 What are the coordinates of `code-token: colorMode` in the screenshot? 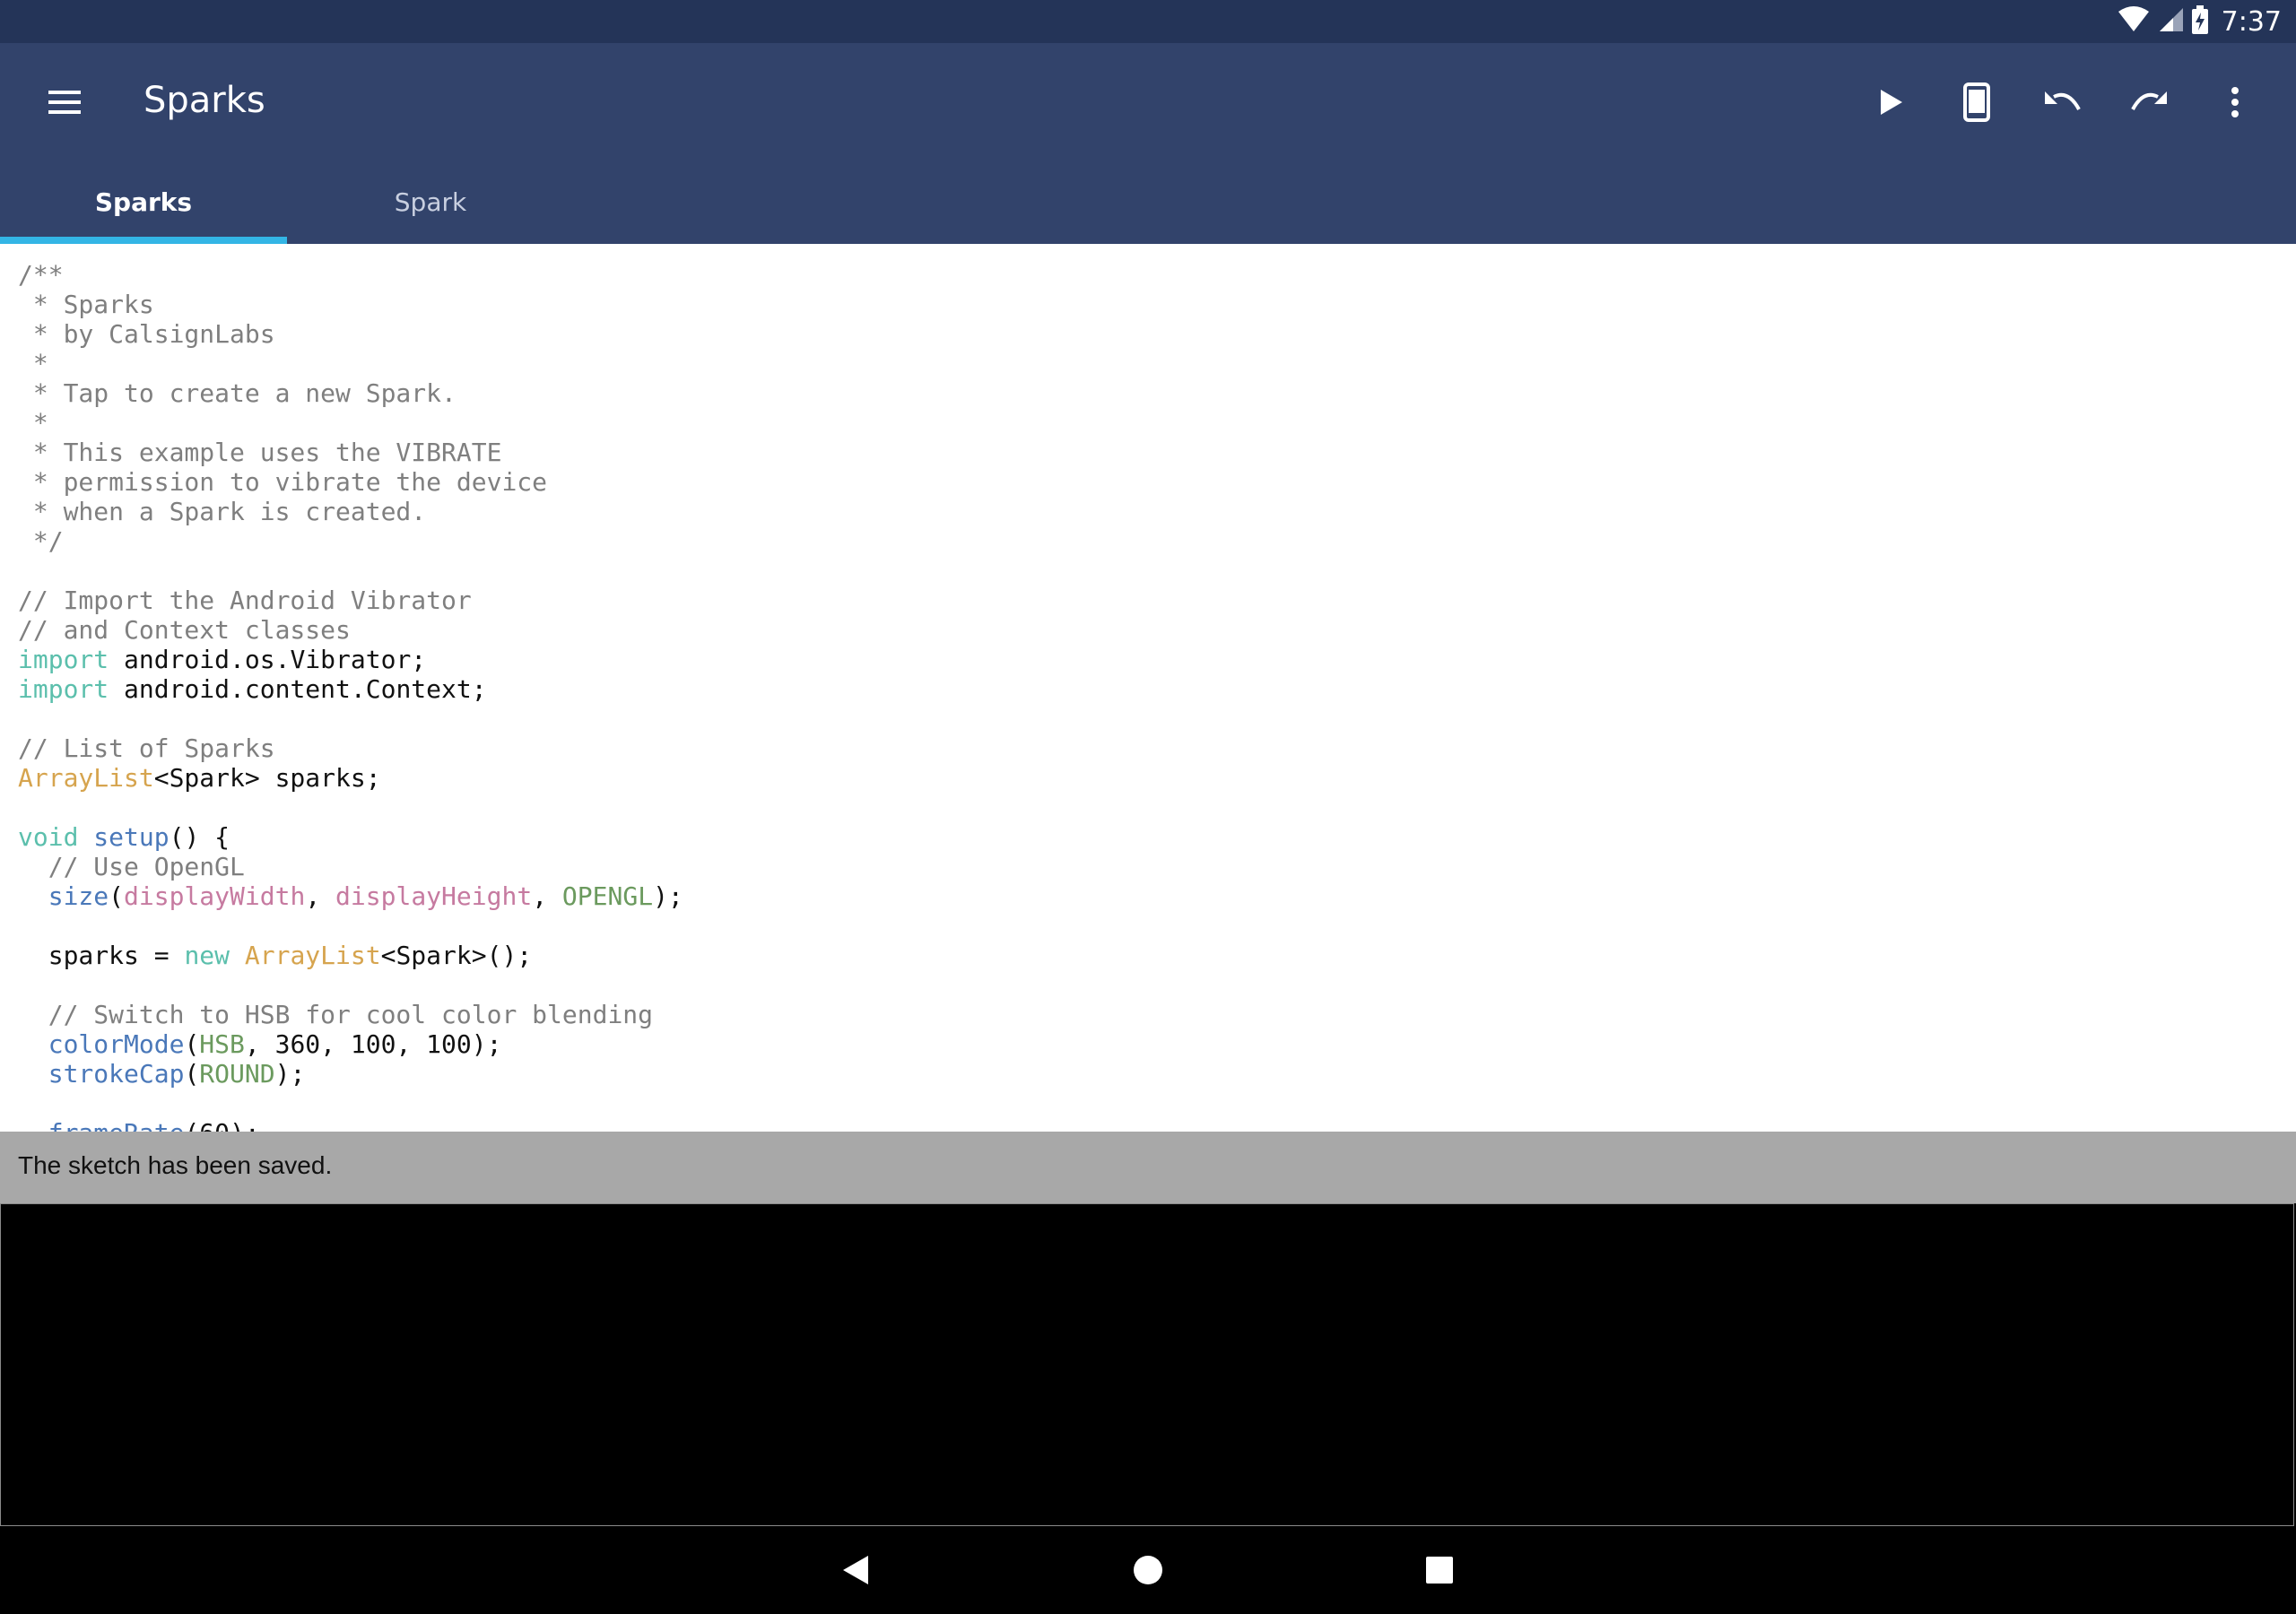 It's located at (116, 1044).